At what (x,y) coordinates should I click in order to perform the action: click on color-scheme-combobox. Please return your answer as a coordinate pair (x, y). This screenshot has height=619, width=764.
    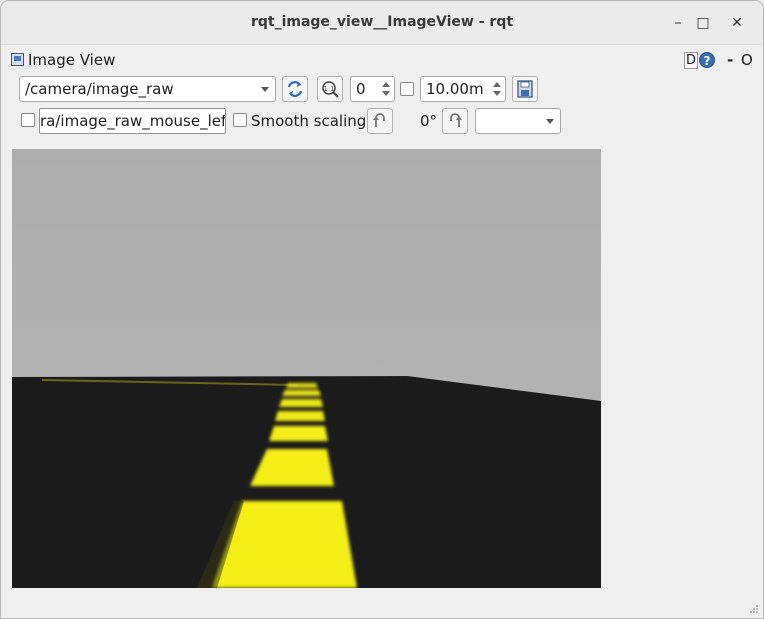
    Looking at the image, I should click on (518, 121).